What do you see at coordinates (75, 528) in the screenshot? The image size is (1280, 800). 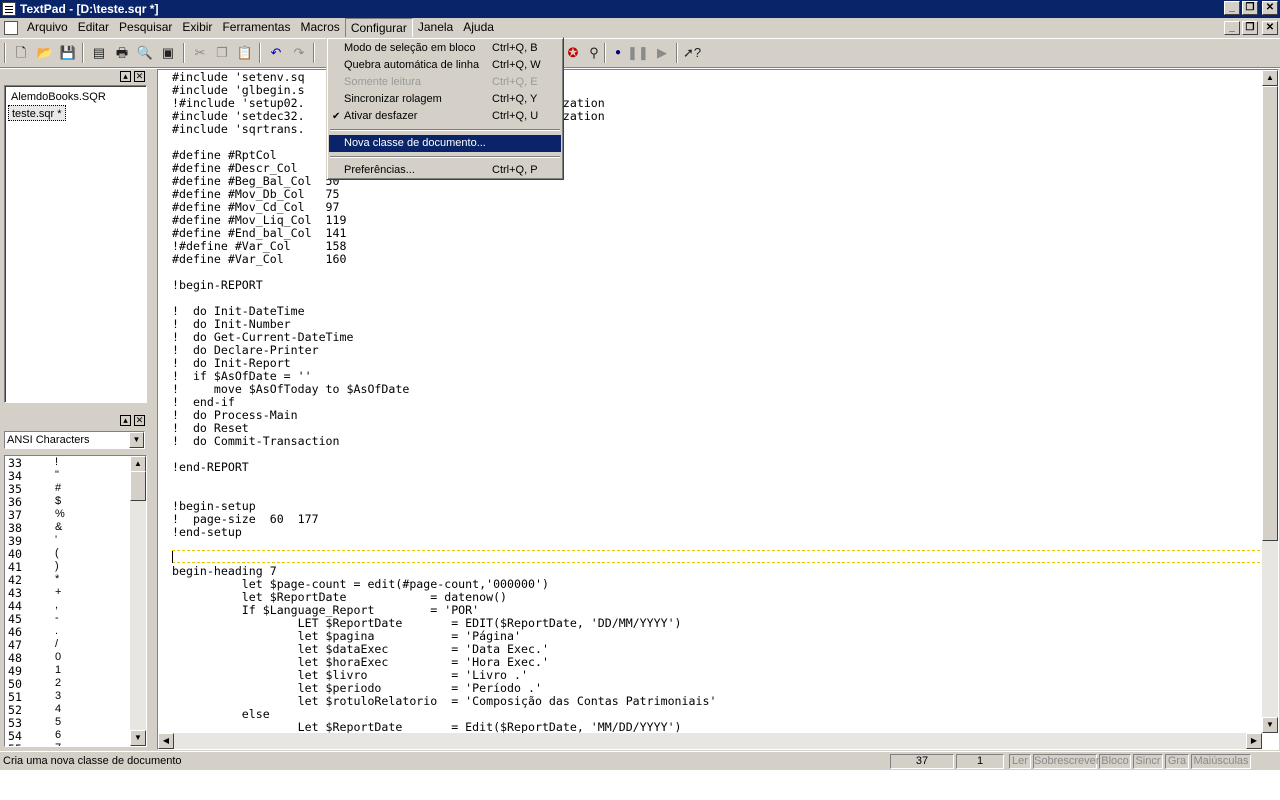 I see `character-row: 38 &` at bounding box center [75, 528].